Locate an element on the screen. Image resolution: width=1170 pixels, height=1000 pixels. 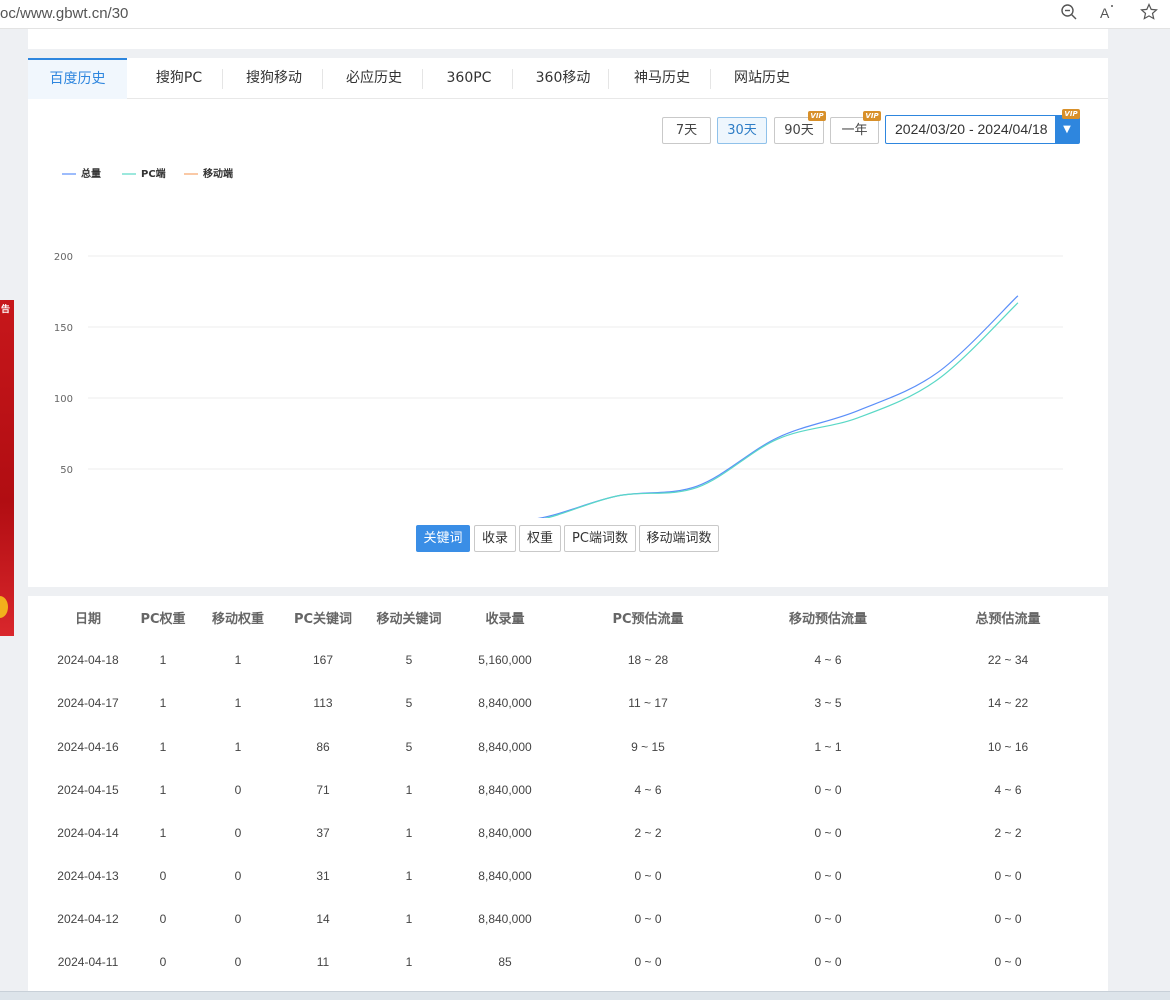
range-1y-button: 一年 VIP is located at coordinates (855, 127).